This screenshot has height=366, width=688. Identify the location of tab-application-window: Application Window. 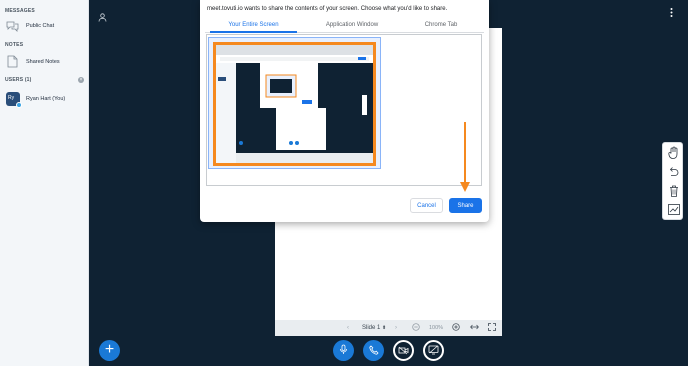
(352, 26).